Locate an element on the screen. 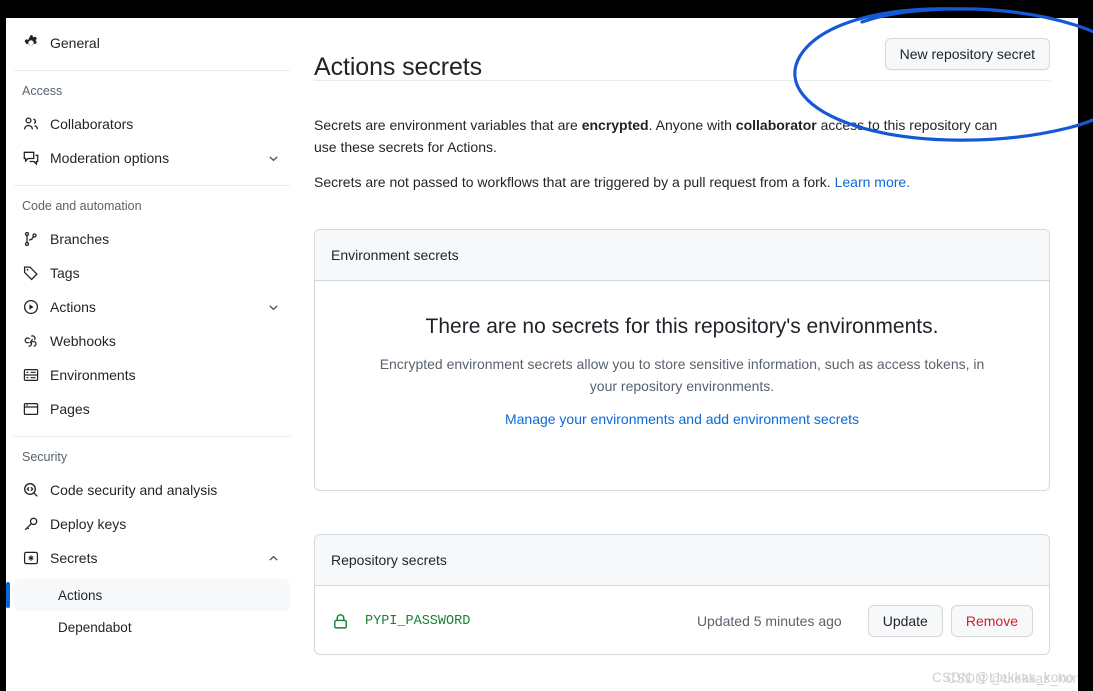 This screenshot has width=1093, height=691. watermark: CSDN @Liekkas_kono CSDN @Liekkas_kono is located at coordinates (1005, 678).